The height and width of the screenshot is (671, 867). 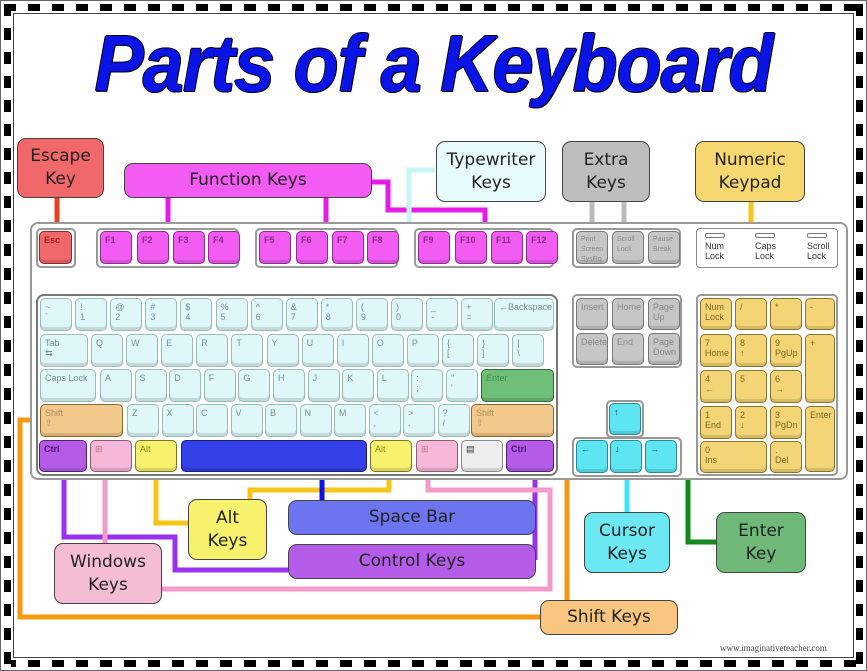 What do you see at coordinates (507, 247) in the screenshot?
I see `key-f11: F11` at bounding box center [507, 247].